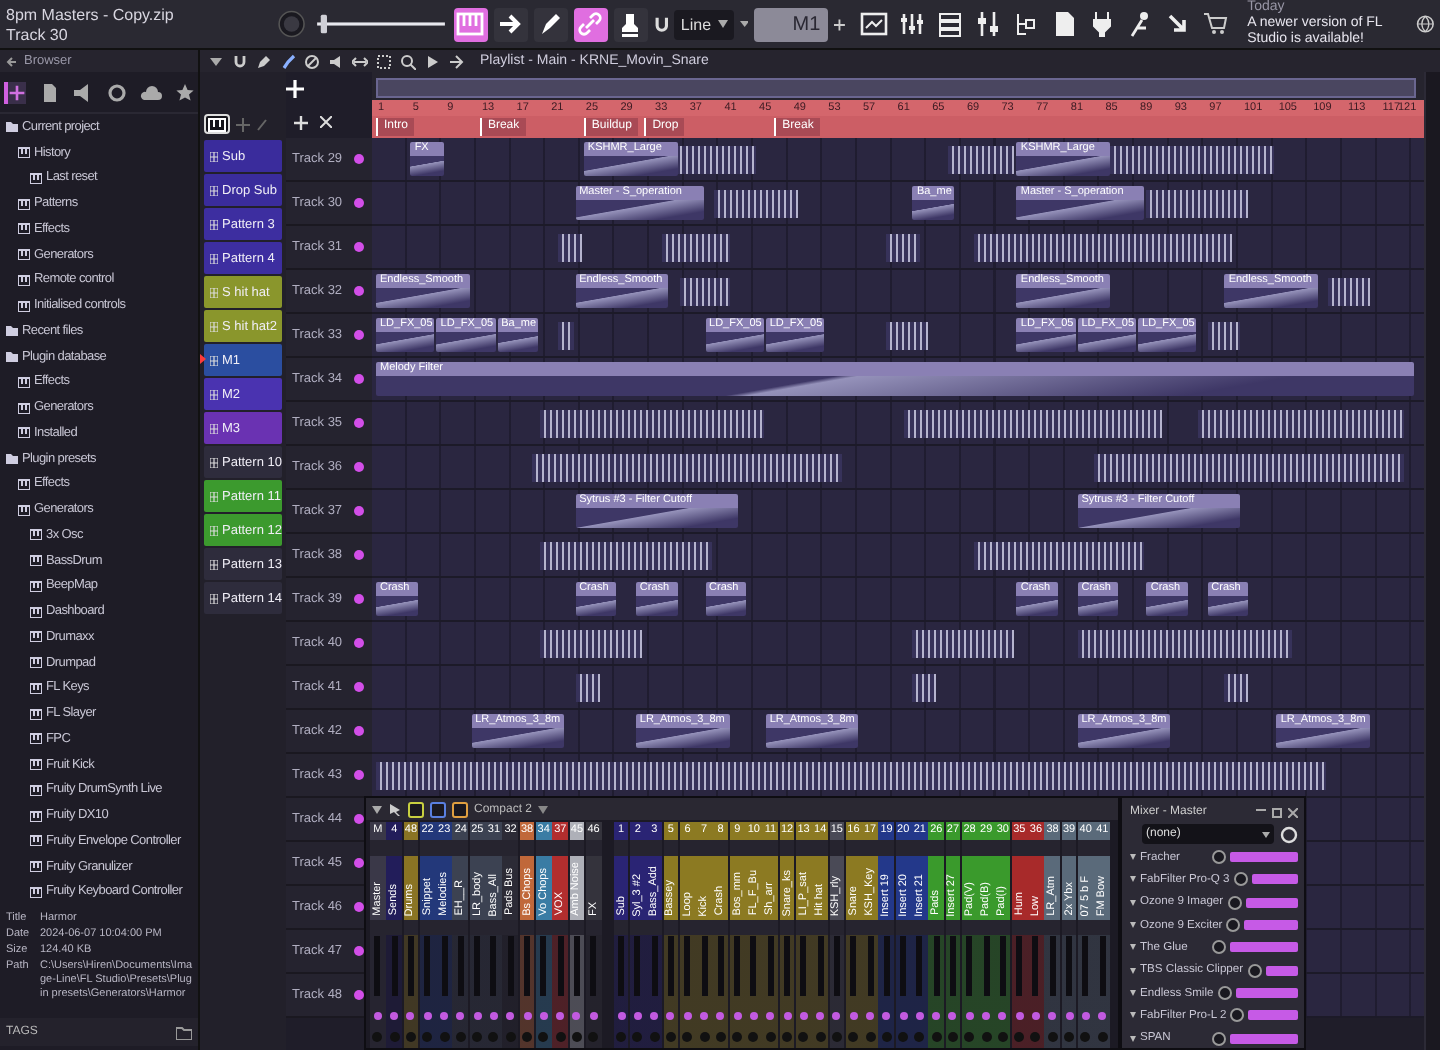  Describe the element at coordinates (38, 34) in the screenshot. I see `track-name: Track 30` at that location.